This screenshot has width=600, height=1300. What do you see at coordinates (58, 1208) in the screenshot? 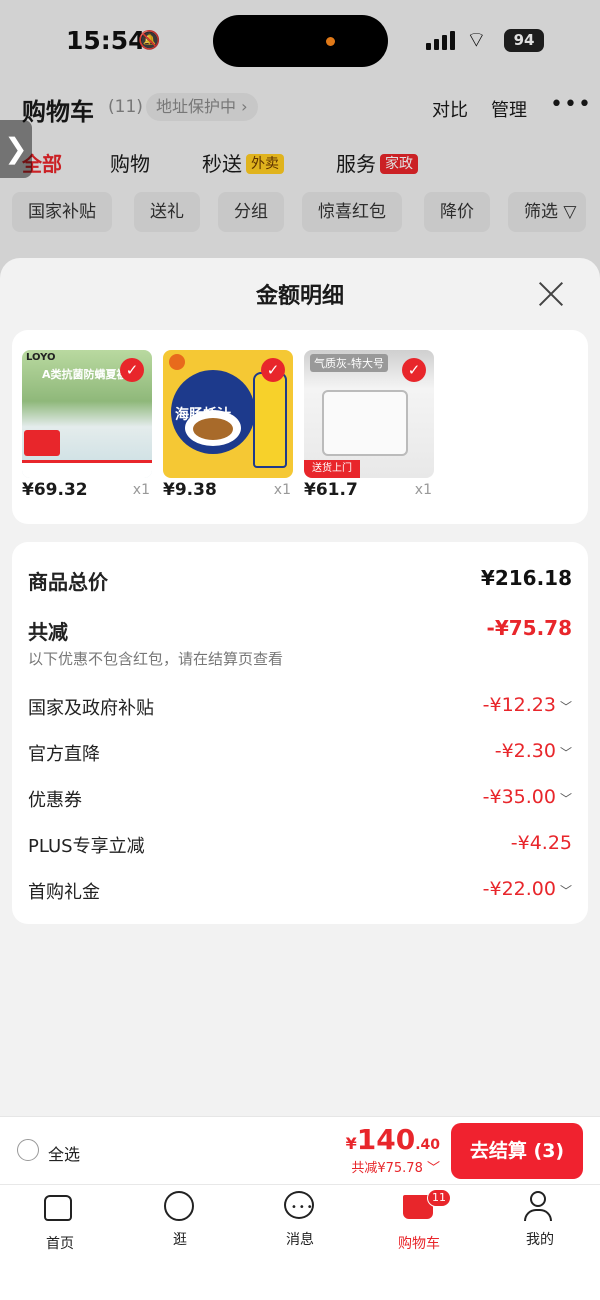
I see `home-icon` at bounding box center [58, 1208].